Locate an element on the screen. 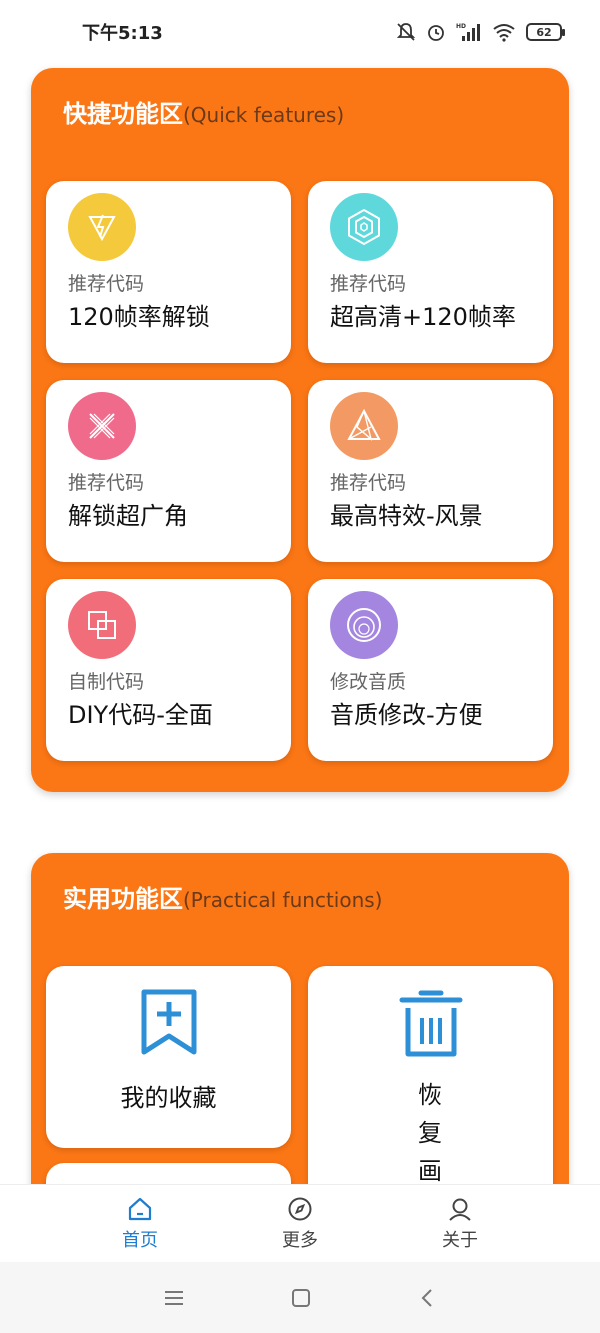  battery-level: 62 is located at coordinates (544, 32).